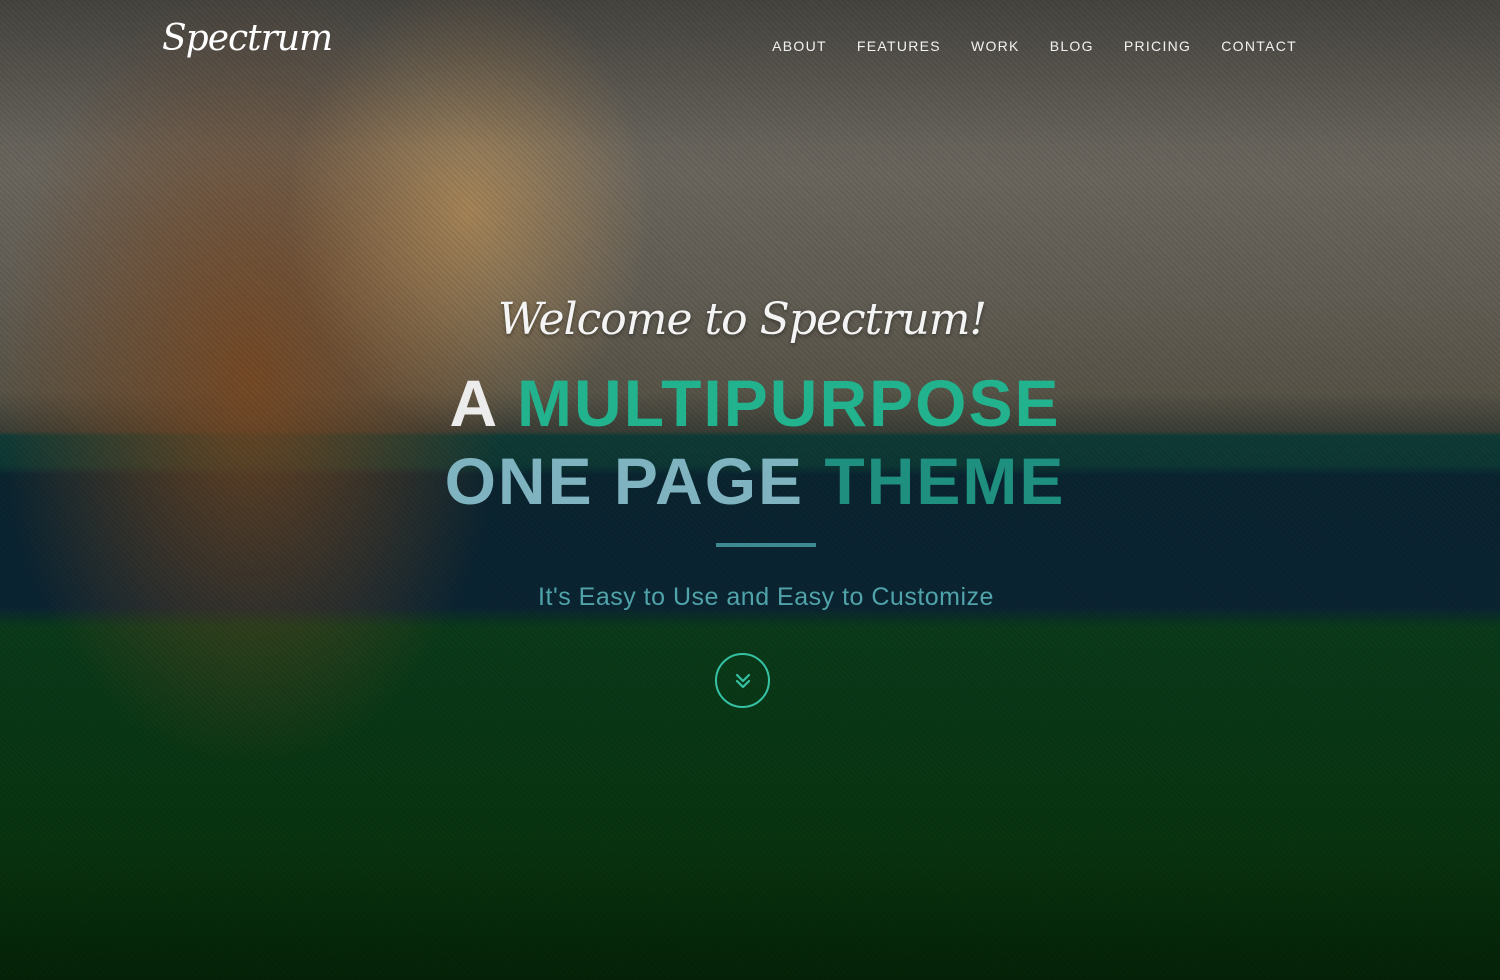 This screenshot has width=1500, height=980. Describe the element at coordinates (945, 481) in the screenshot. I see `headline-line2-accent: THEME` at that location.